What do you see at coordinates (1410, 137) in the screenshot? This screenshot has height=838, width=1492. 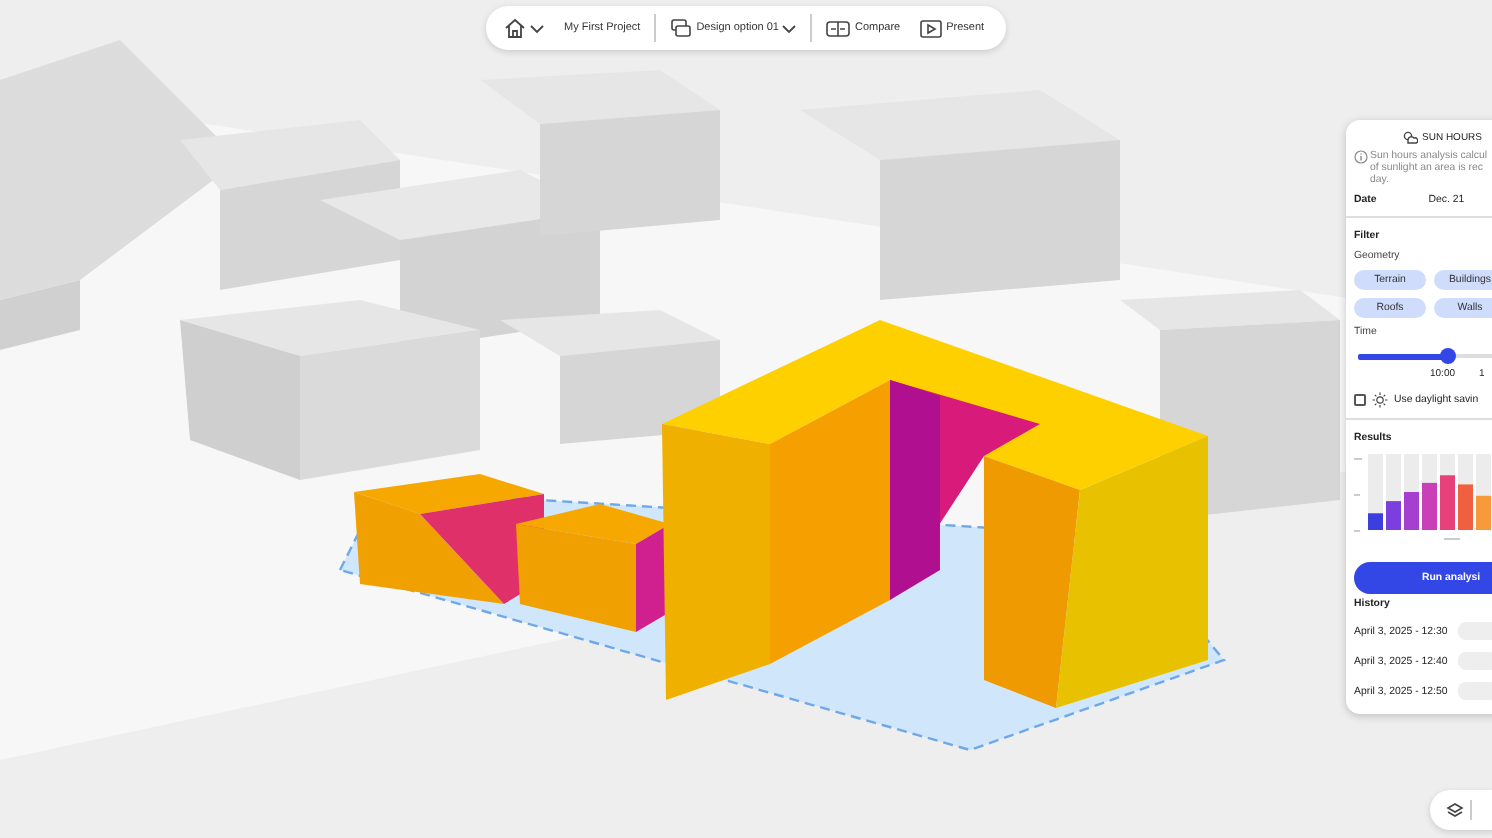 I see `sun-cloud-icon` at bounding box center [1410, 137].